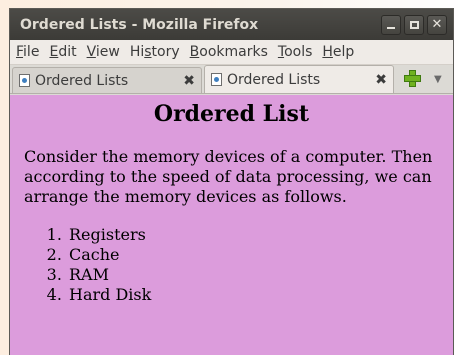 Image resolution: width=463 pixels, height=355 pixels. I want to click on list-item: RAM, so click(260, 275).